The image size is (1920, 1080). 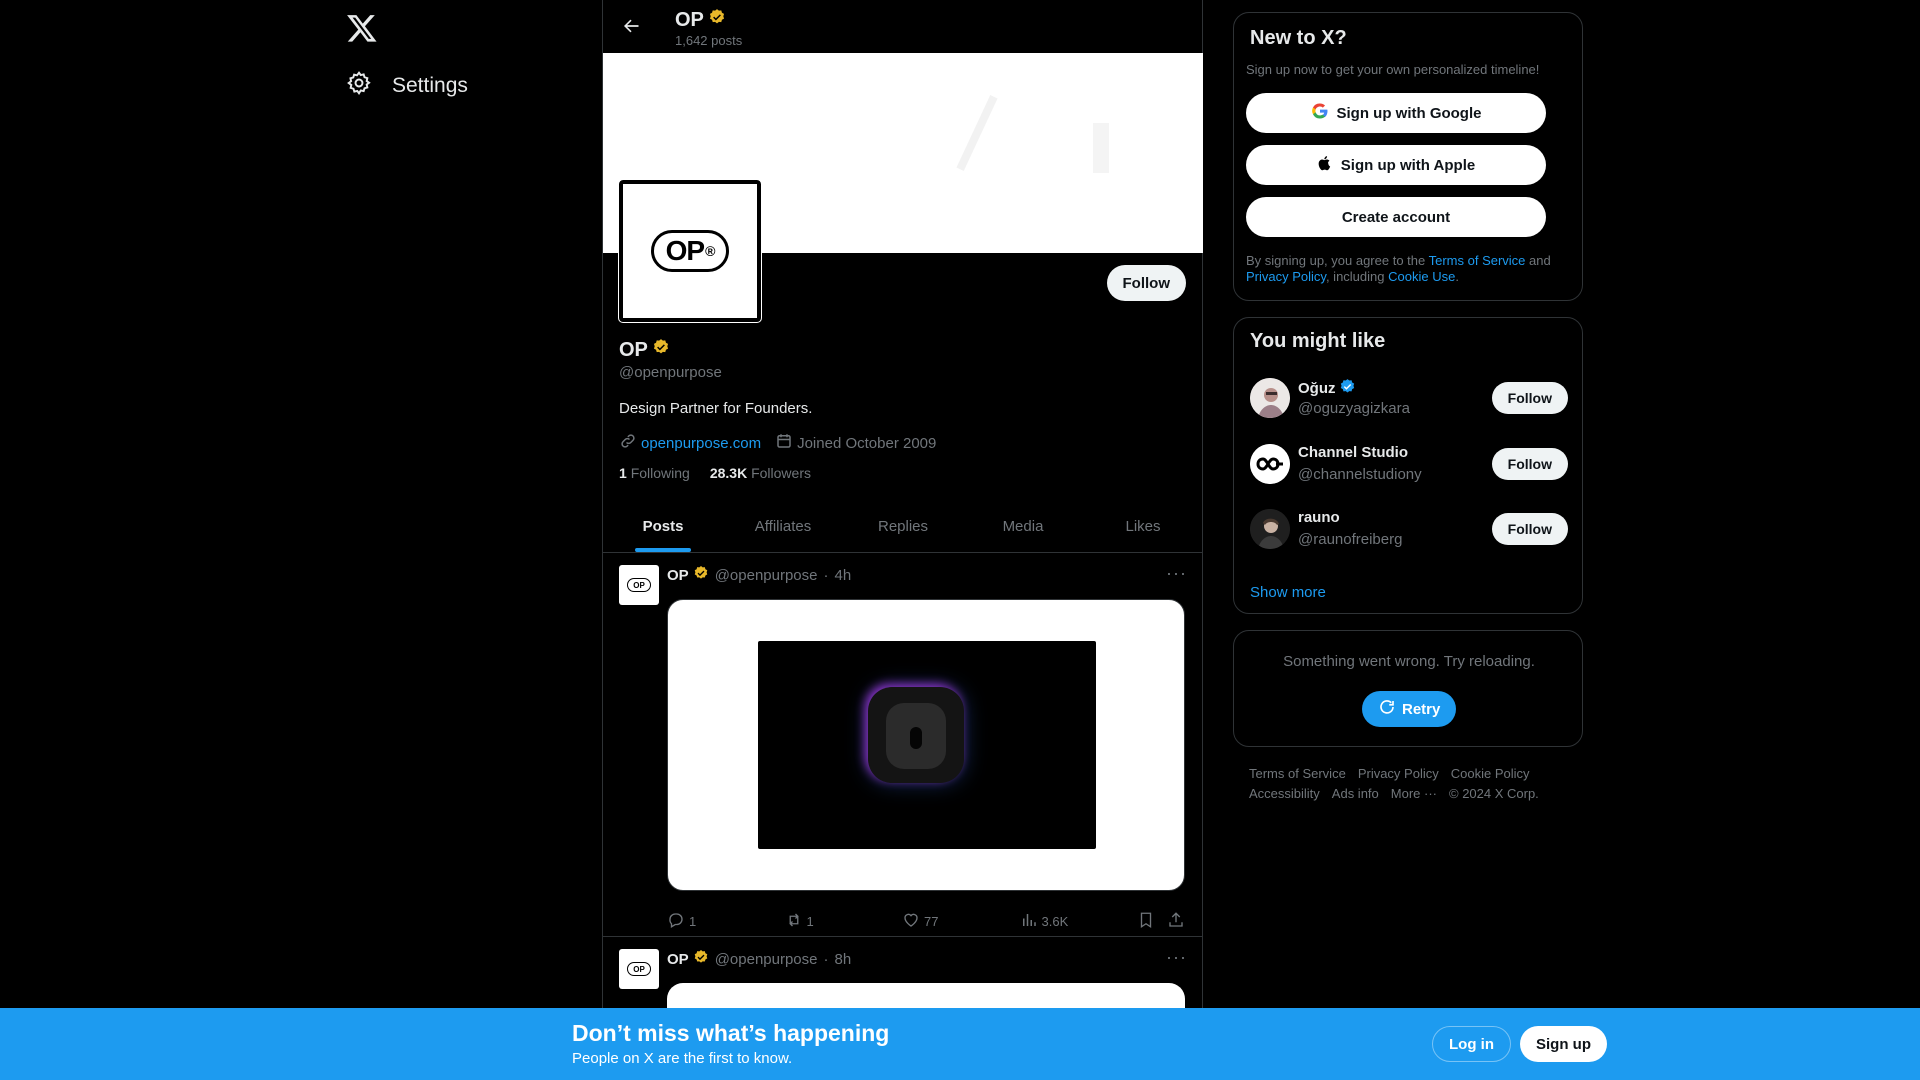 I want to click on profile-website-link: openpurpose.com, so click(x=701, y=443).